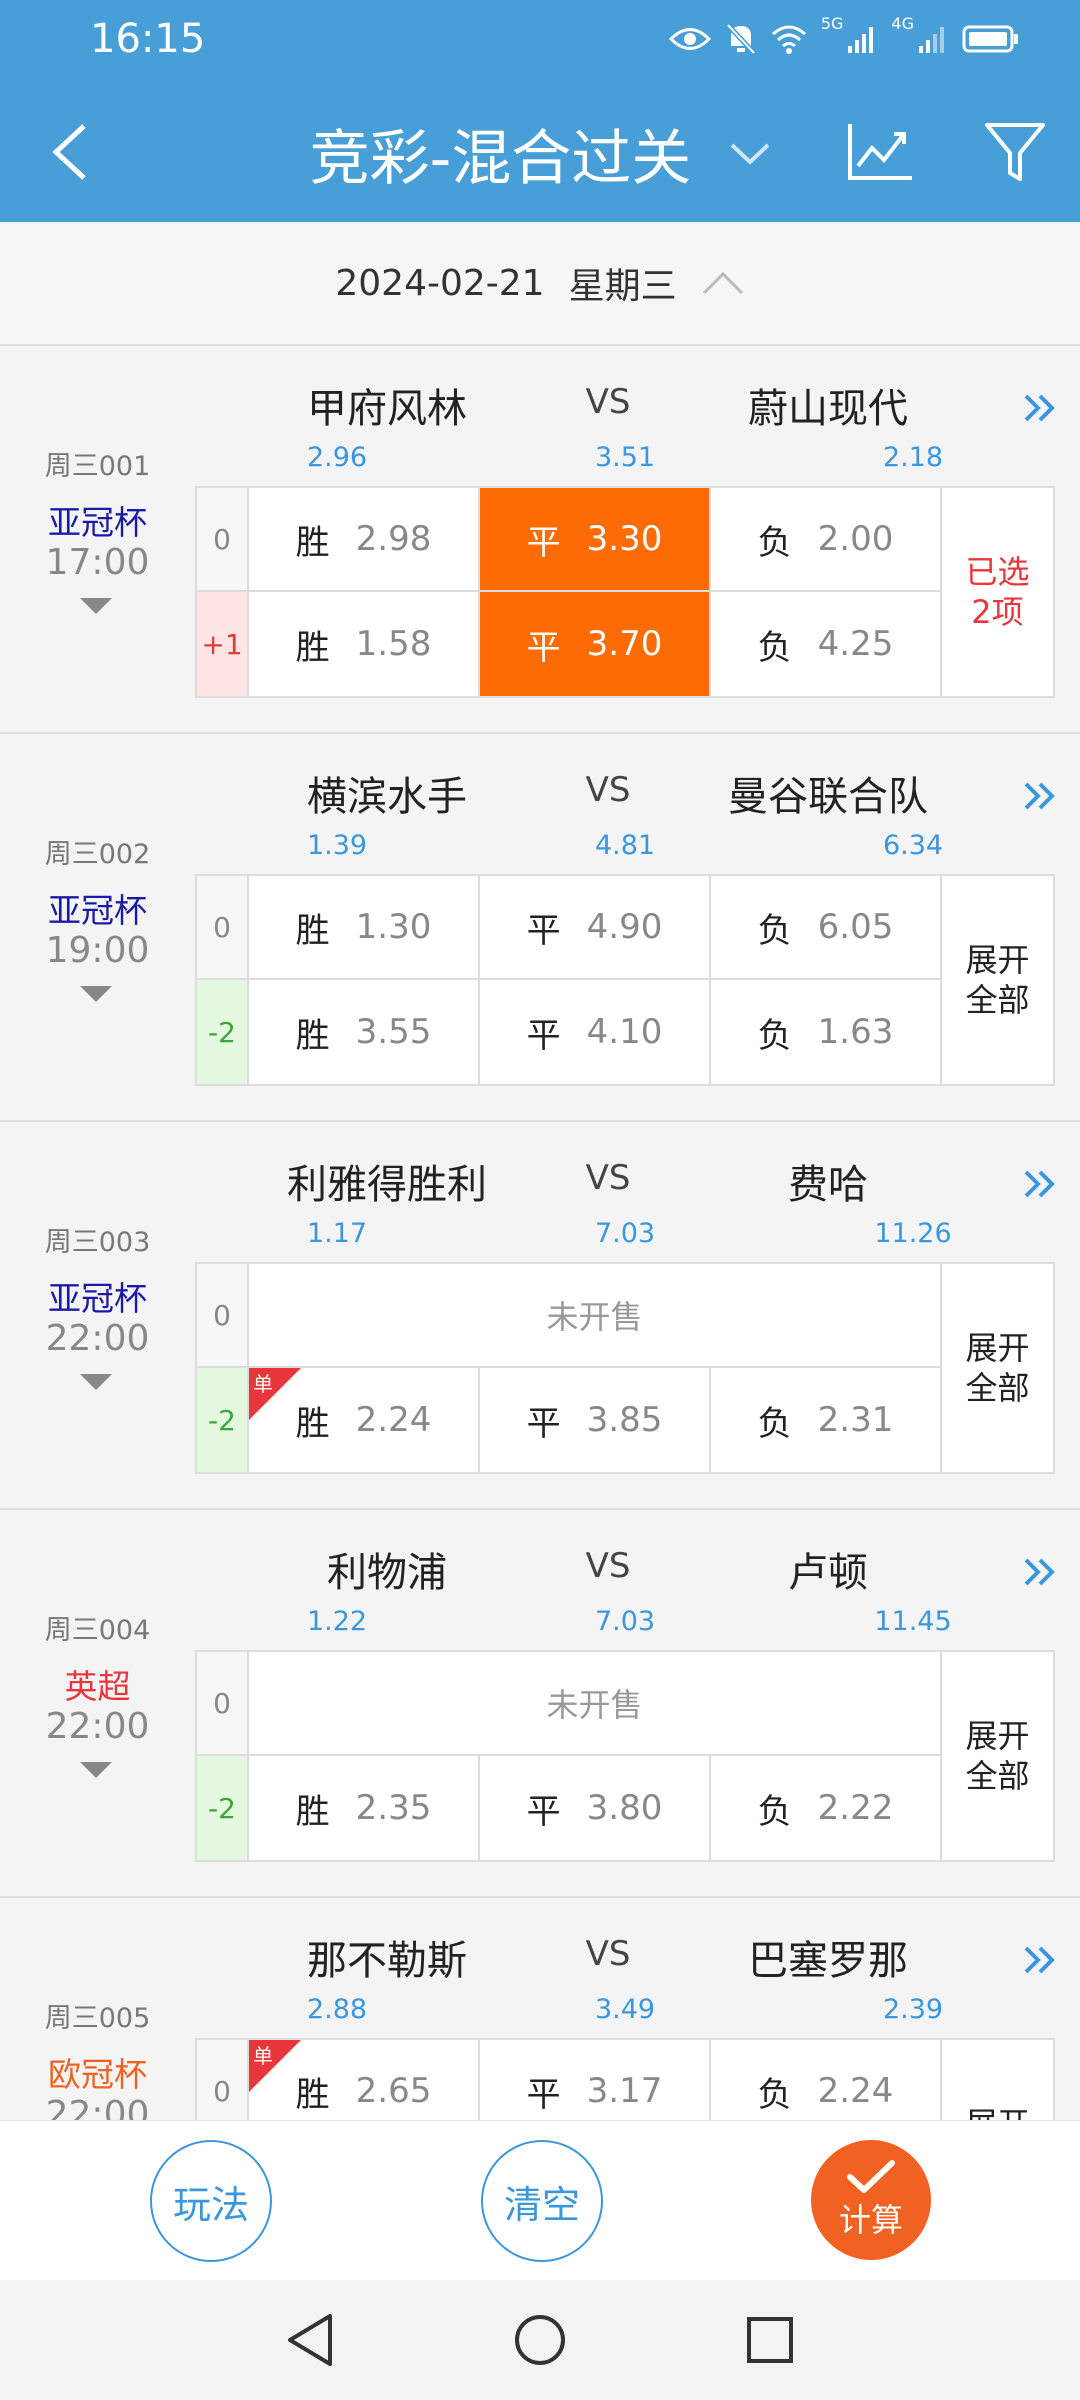  I want to click on action-line-1: 展开, so click(997, 1348).